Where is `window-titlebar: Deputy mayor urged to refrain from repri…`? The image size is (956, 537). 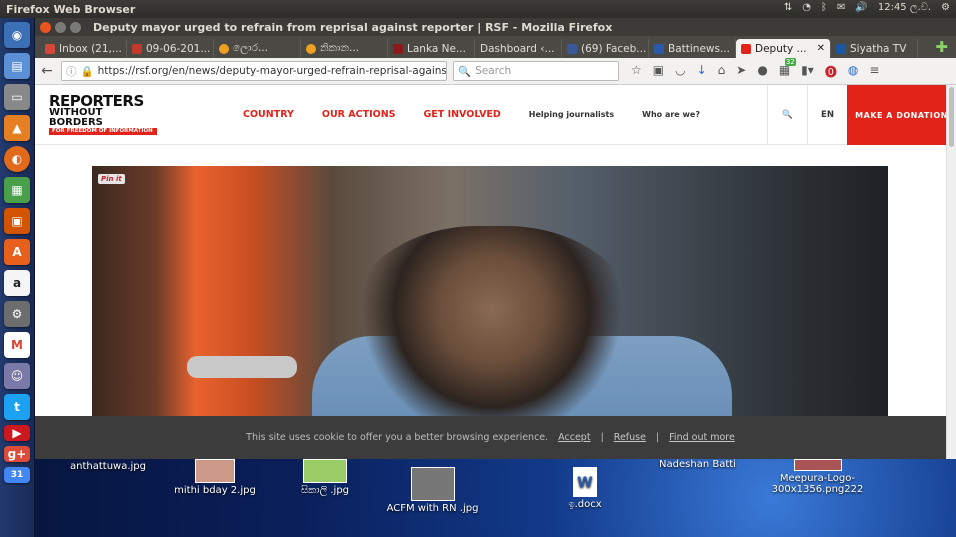
window-titlebar: Deputy mayor urged to refrain from repri… is located at coordinates (495, 27).